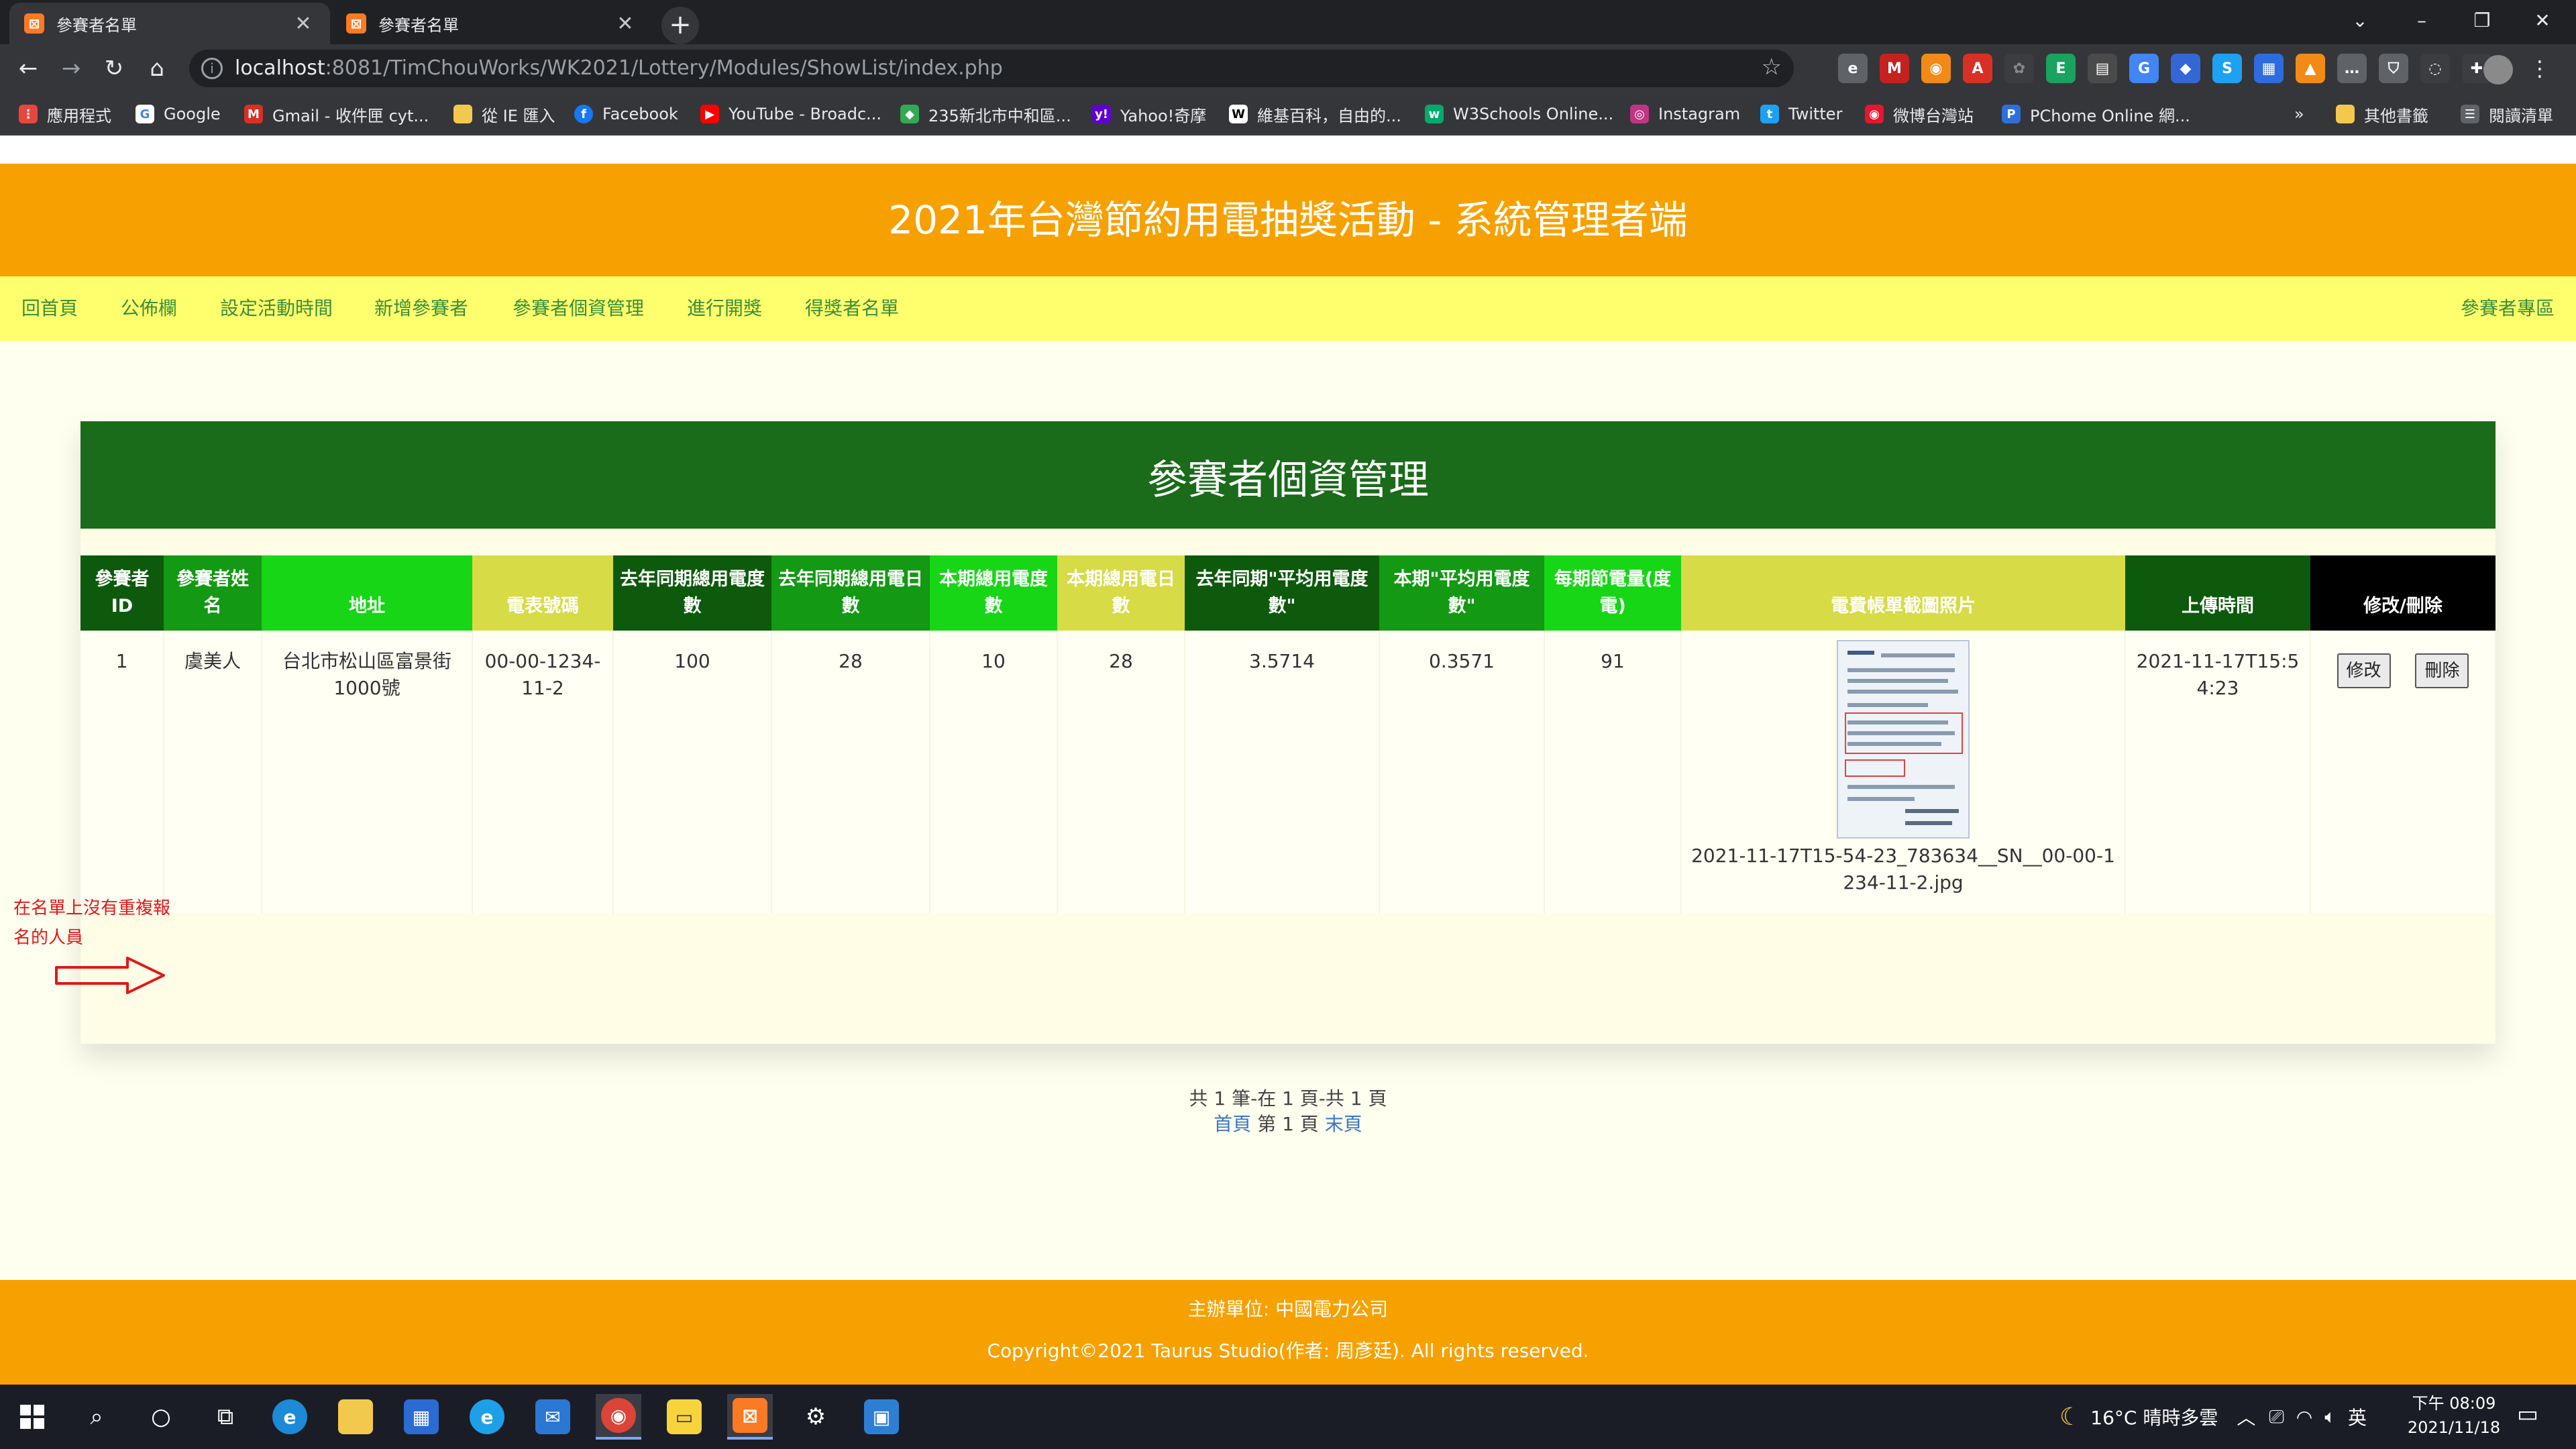  I want to click on wifi-icon: ◠, so click(2304, 1417).